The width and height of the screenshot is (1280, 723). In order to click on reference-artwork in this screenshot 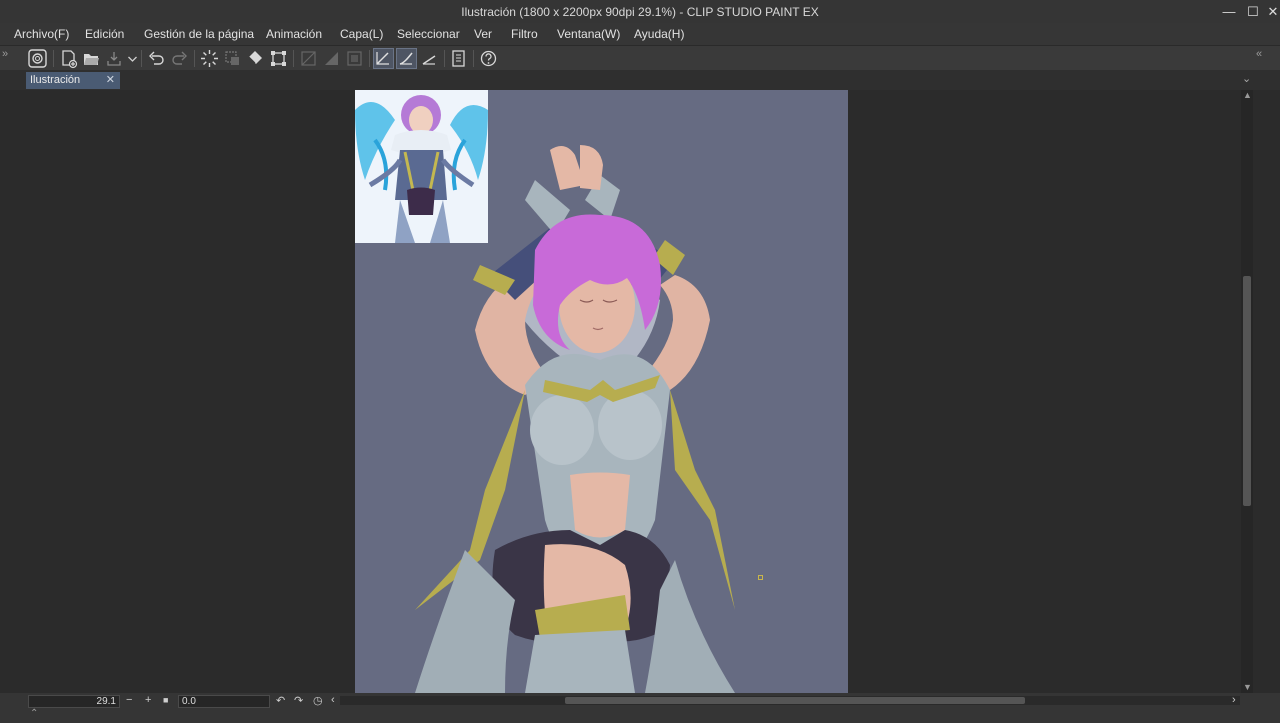, I will do `click(421, 166)`.